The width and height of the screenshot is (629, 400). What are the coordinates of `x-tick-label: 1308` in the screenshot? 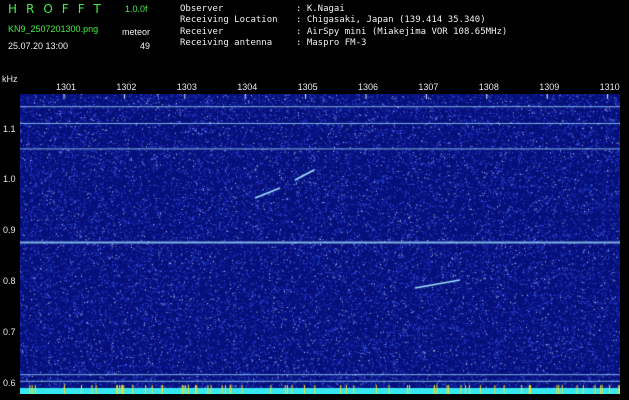 It's located at (488, 87).